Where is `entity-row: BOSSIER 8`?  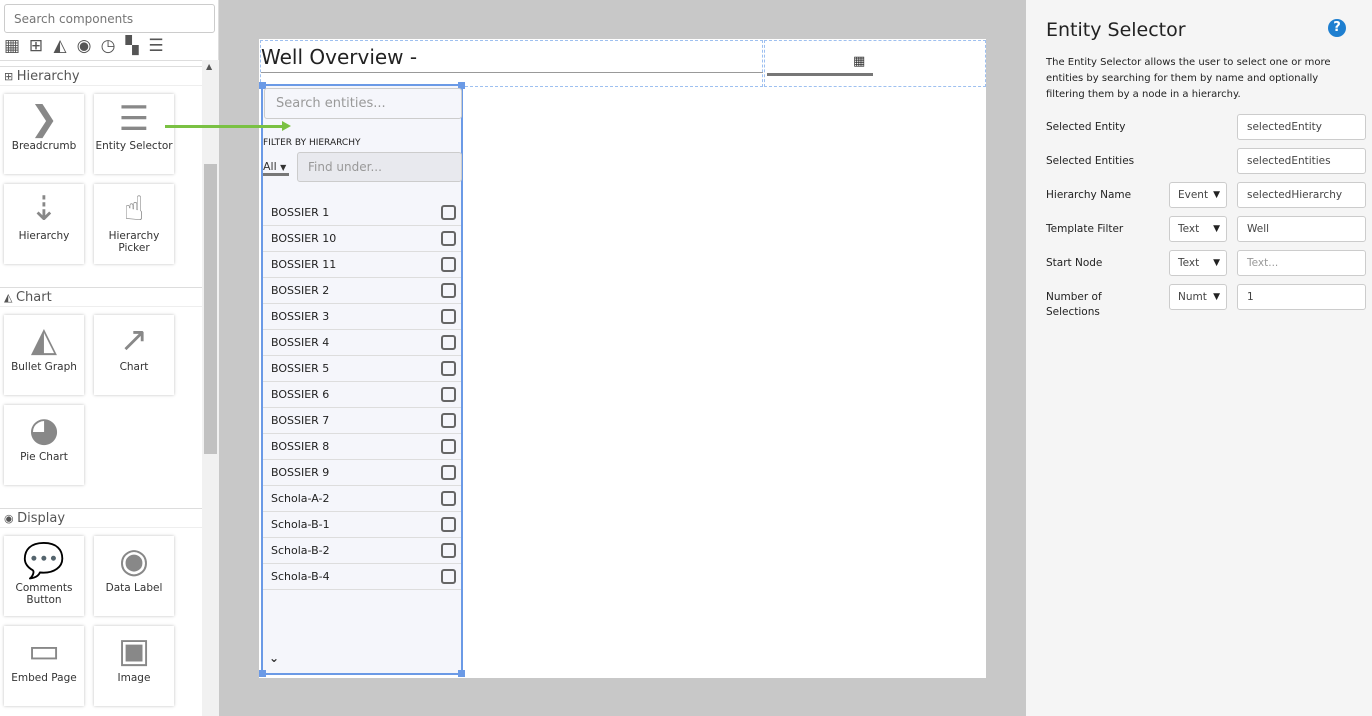 entity-row: BOSSIER 8 is located at coordinates (362, 447).